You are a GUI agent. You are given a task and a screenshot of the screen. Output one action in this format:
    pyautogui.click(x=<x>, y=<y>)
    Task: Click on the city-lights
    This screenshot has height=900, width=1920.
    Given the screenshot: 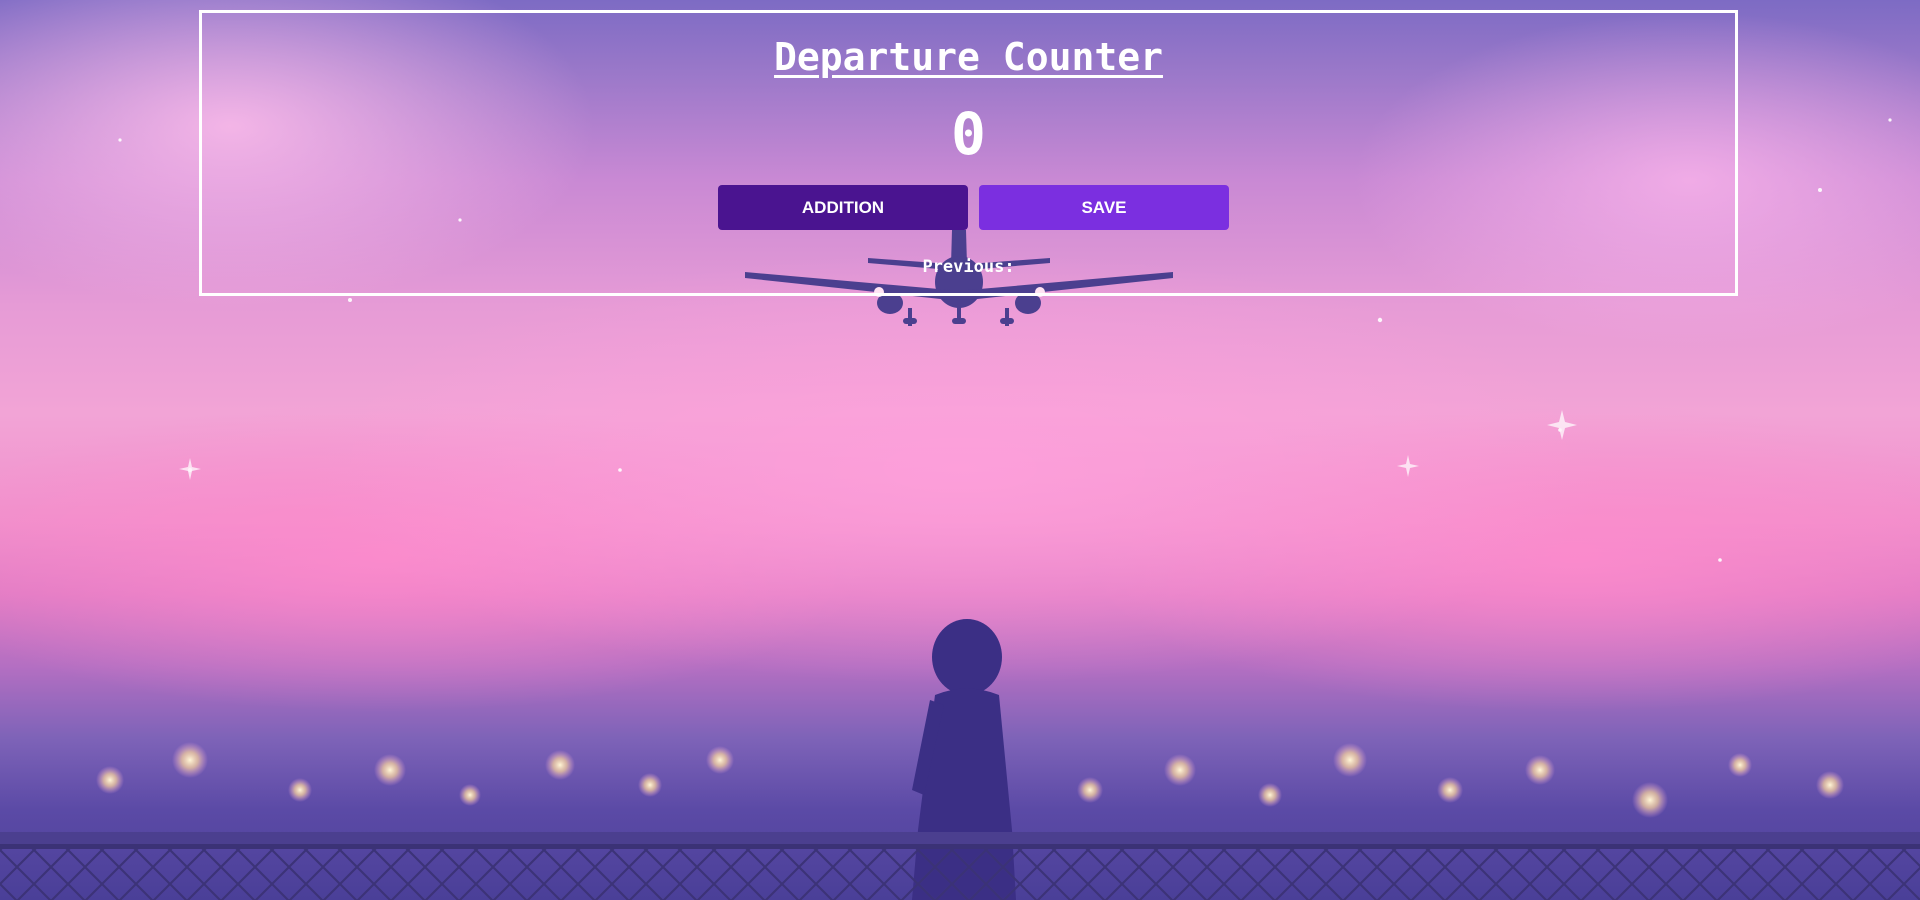 What is the action you would take?
    pyautogui.click(x=970, y=780)
    